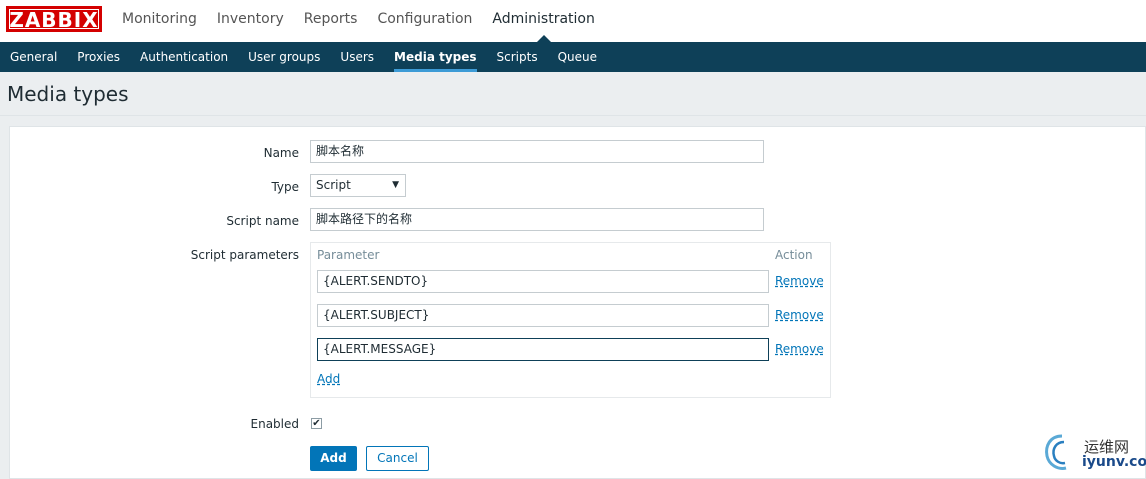 The height and width of the screenshot is (479, 1146). I want to click on sub-nav-general: General, so click(33, 57).